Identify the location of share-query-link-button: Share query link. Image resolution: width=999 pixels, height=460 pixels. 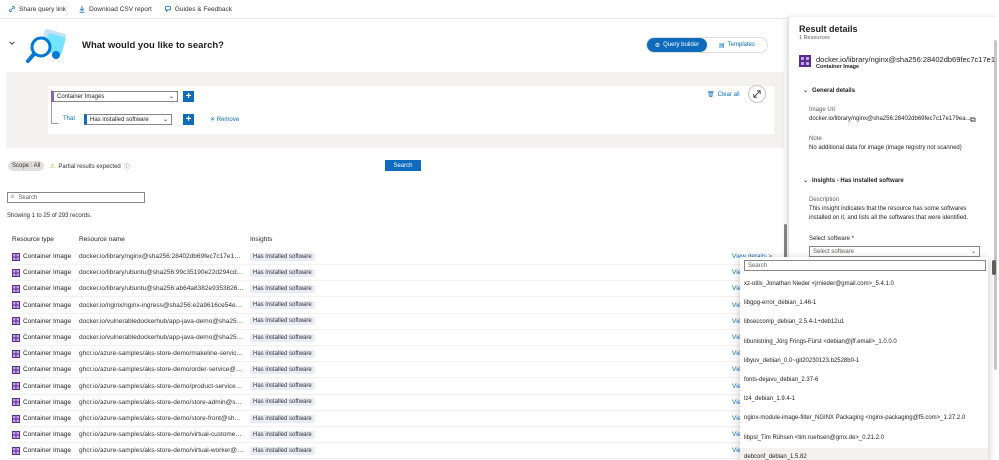
(37, 9).